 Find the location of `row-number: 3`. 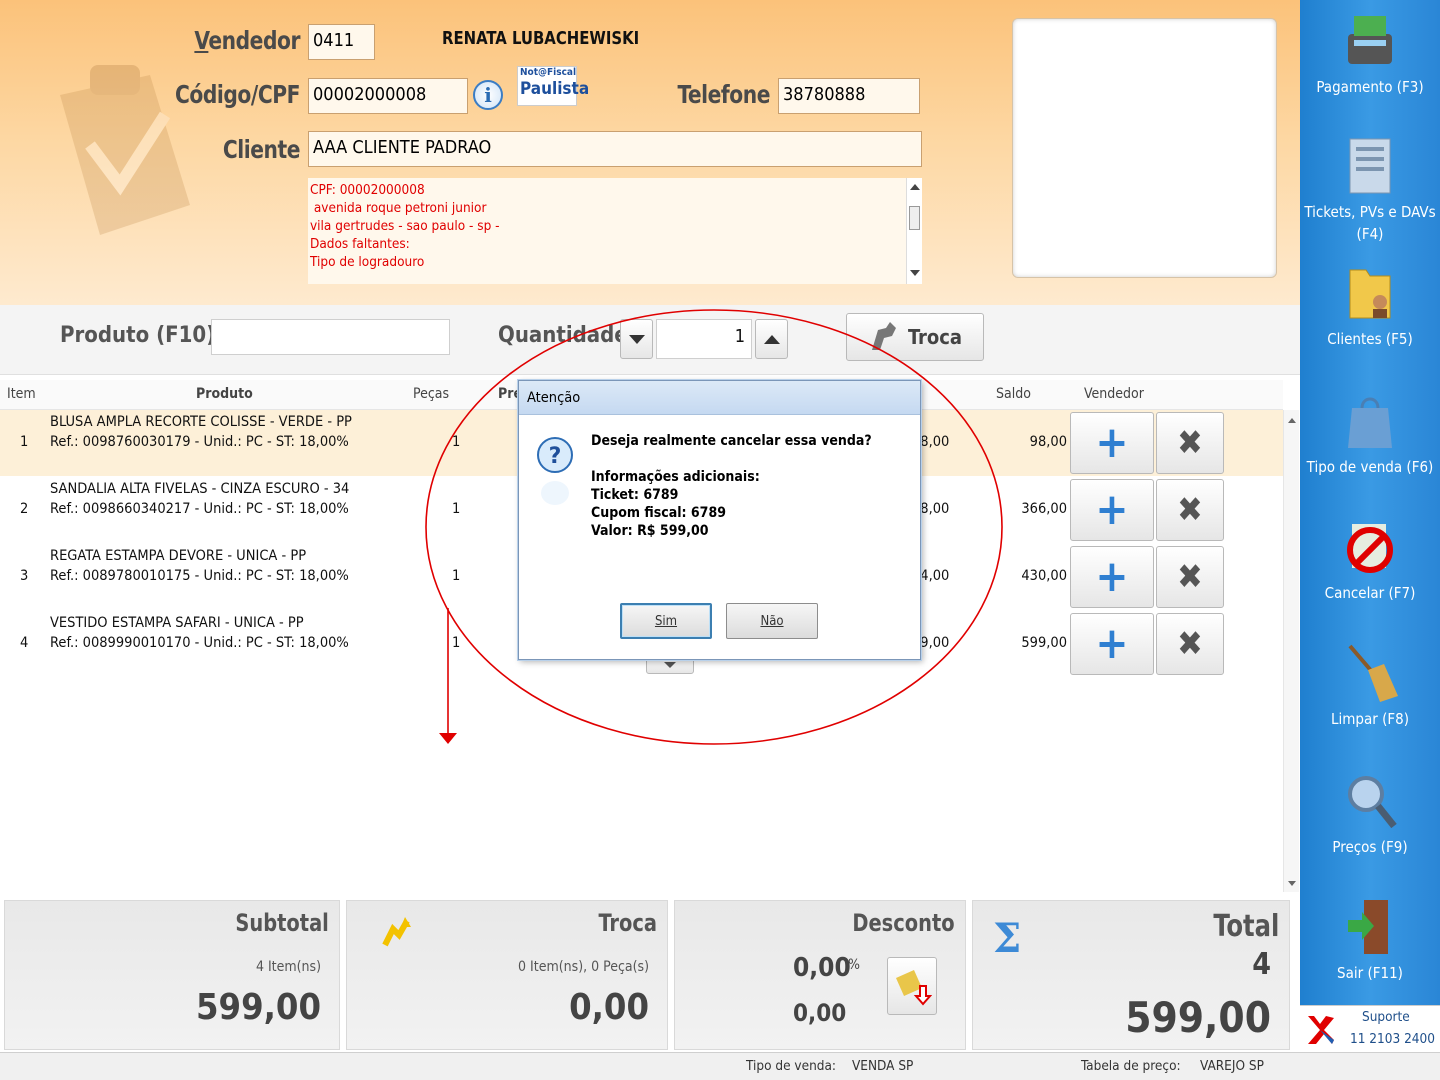

row-number: 3 is located at coordinates (24, 576).